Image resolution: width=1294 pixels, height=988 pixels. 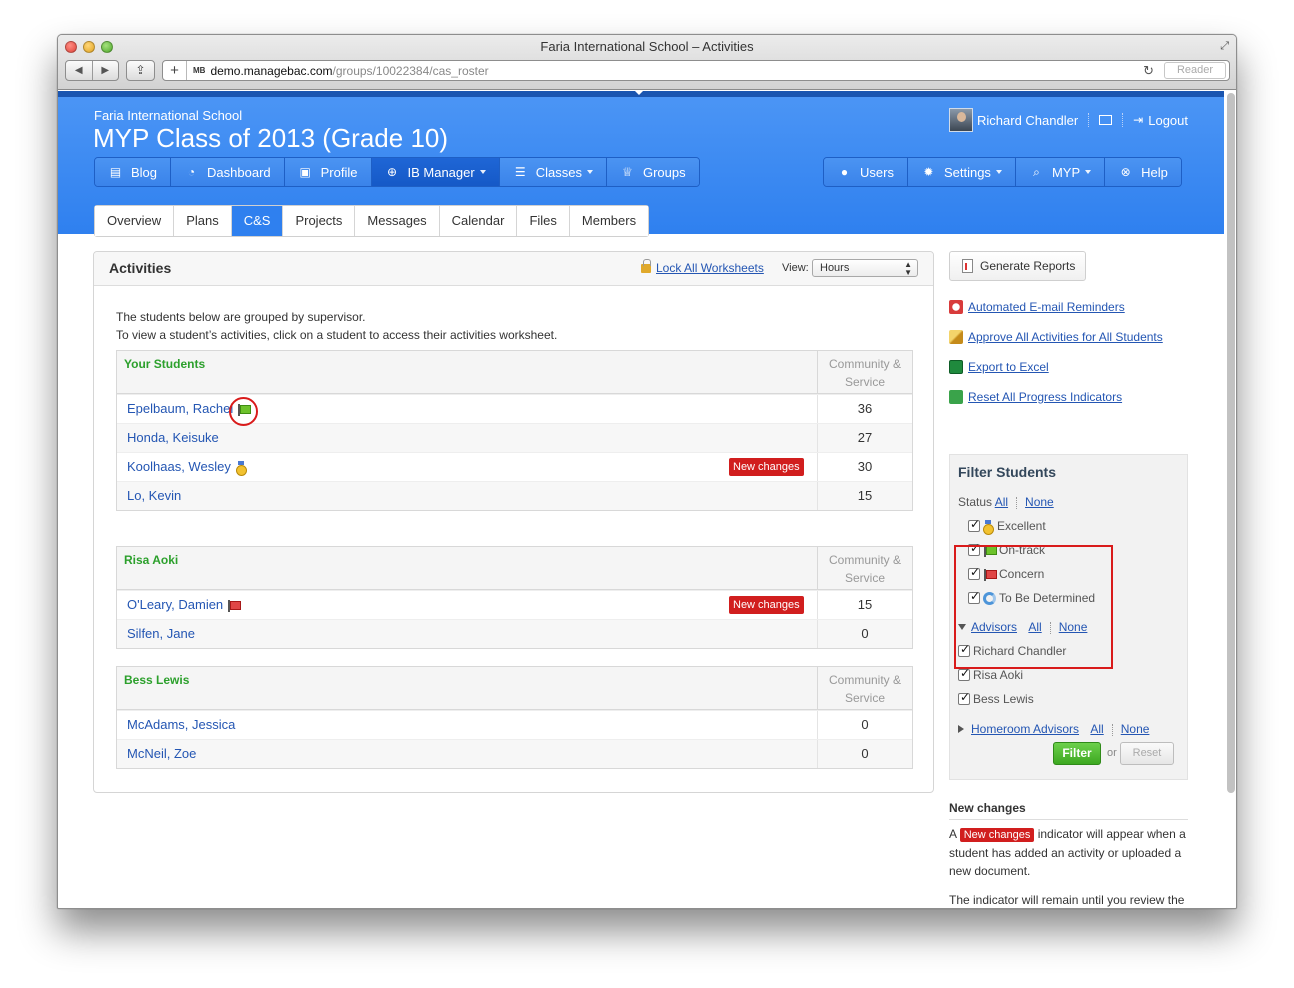 What do you see at coordinates (1022, 627) in the screenshot?
I see `advisors-filter-header: Advisors All None` at bounding box center [1022, 627].